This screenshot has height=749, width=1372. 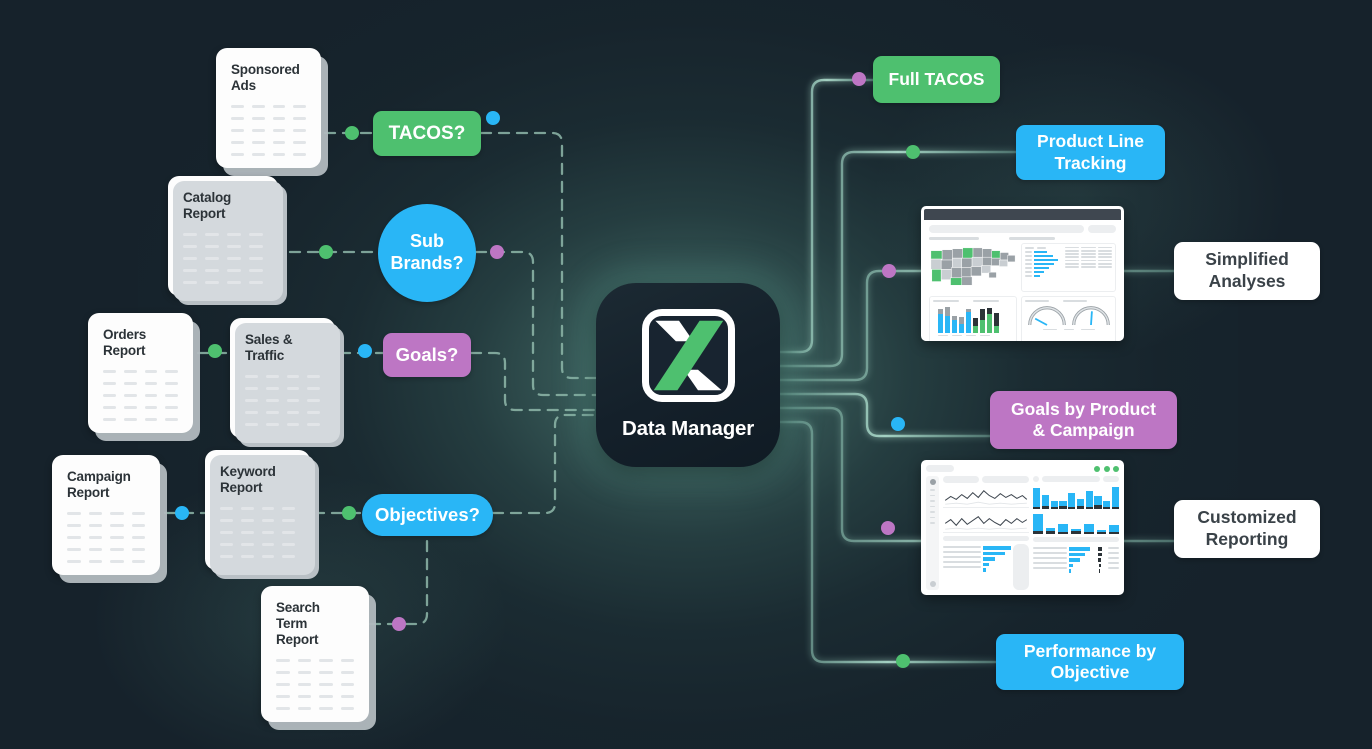 I want to click on dot-campaign-keyword, so click(x=182, y=513).